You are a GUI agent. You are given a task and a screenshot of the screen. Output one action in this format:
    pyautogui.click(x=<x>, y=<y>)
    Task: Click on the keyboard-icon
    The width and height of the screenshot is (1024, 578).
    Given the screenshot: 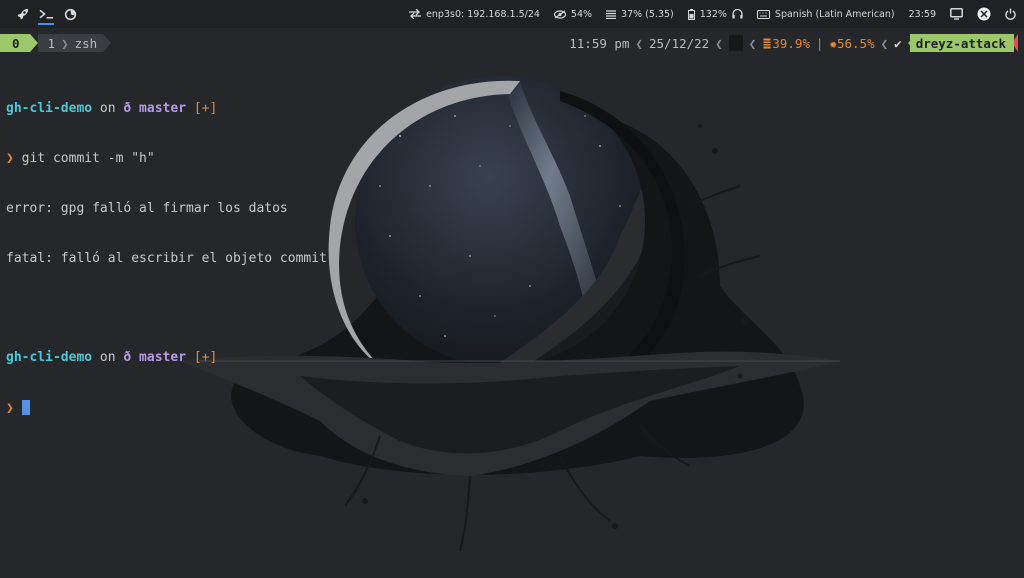 What is the action you would take?
    pyautogui.click(x=763, y=14)
    